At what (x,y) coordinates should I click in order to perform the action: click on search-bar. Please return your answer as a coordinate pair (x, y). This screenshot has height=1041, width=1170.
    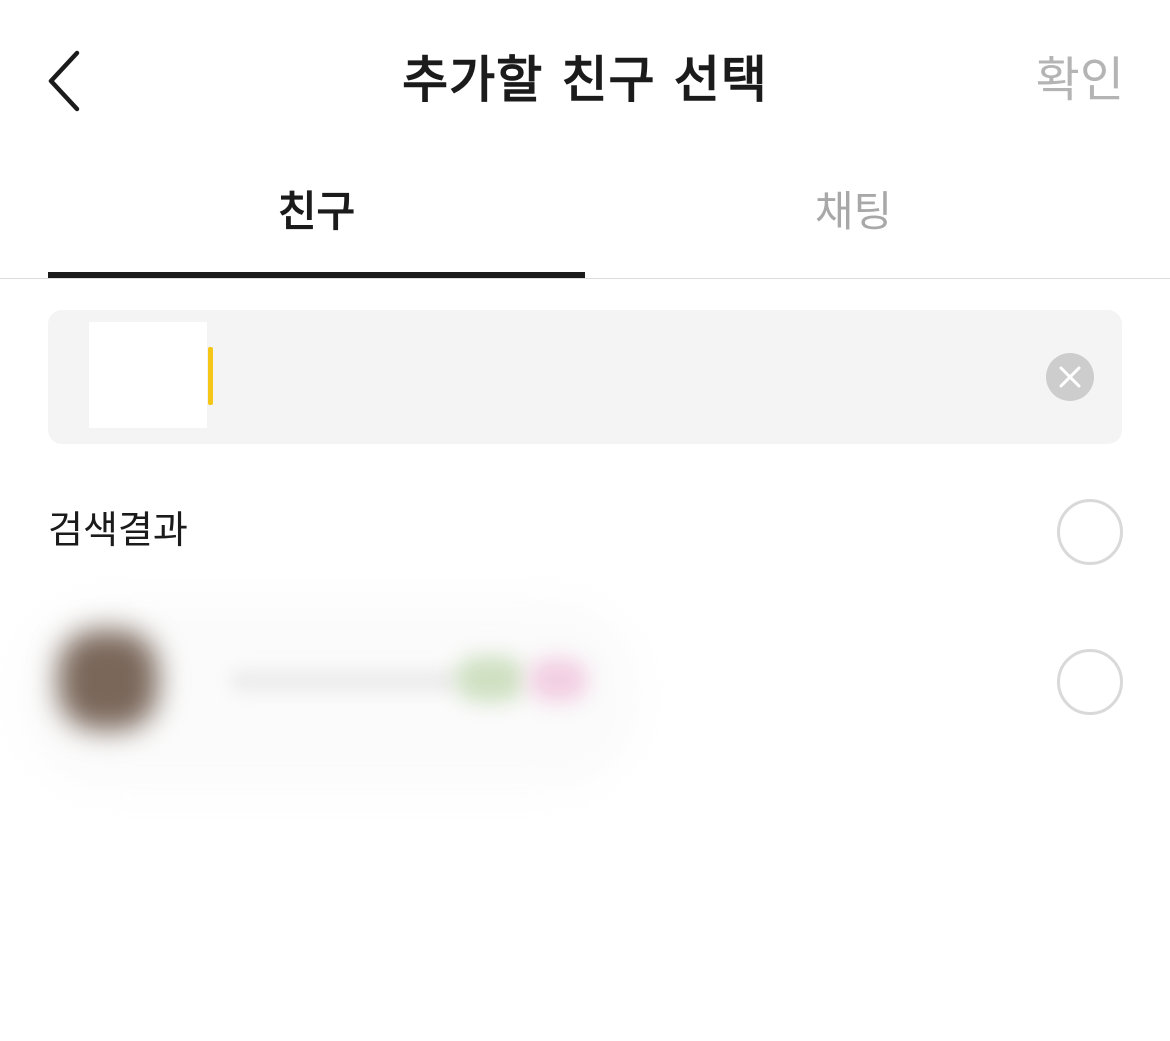
    Looking at the image, I should click on (585, 377).